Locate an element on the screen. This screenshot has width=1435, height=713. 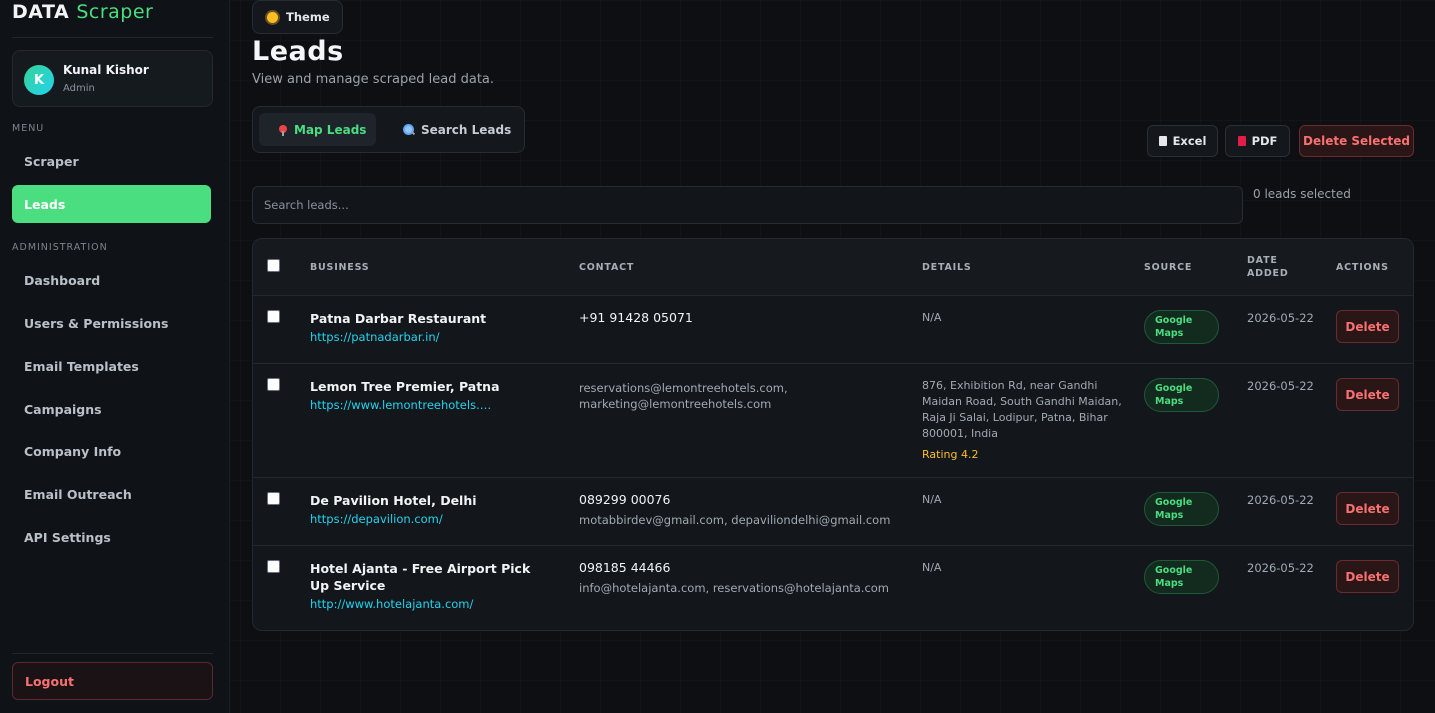
column-header-source: SOURCE is located at coordinates (1168, 267).